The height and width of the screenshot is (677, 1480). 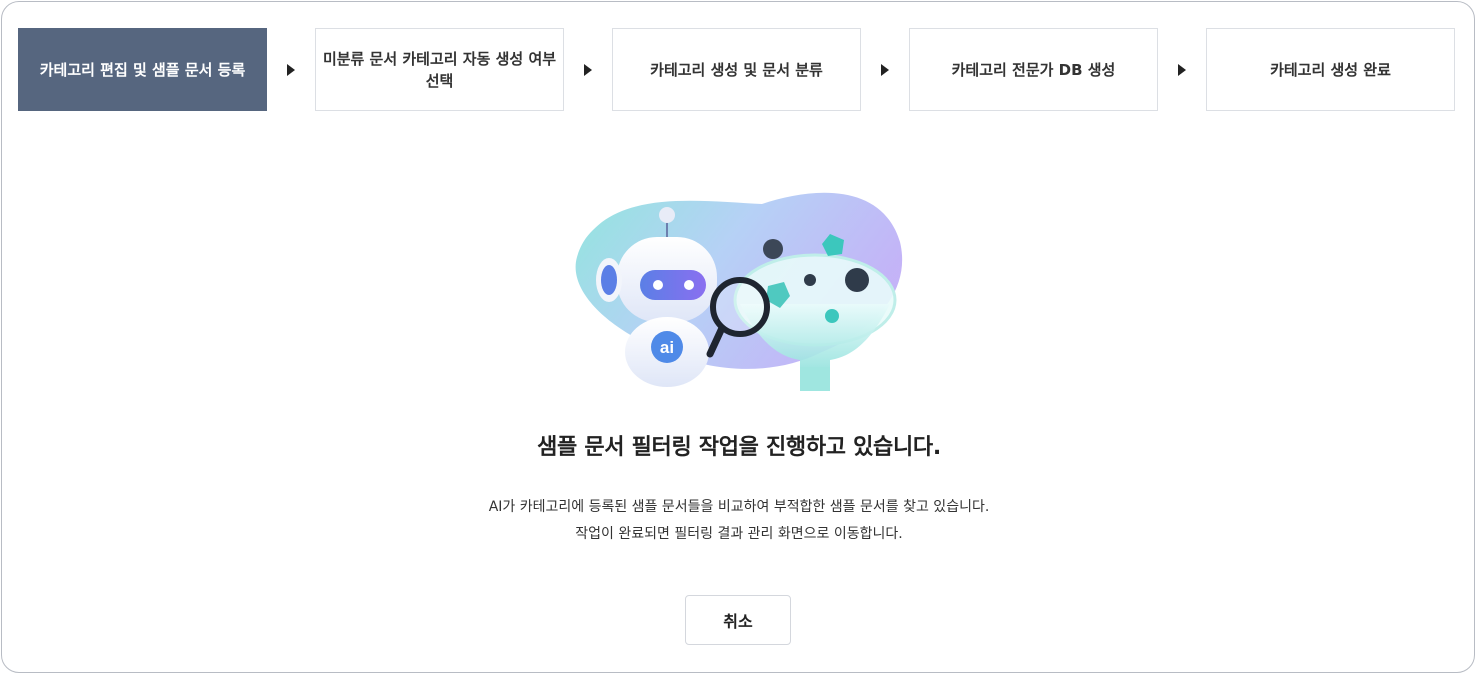 What do you see at coordinates (739, 289) in the screenshot?
I see `ai-filtering-illustration: ai` at bounding box center [739, 289].